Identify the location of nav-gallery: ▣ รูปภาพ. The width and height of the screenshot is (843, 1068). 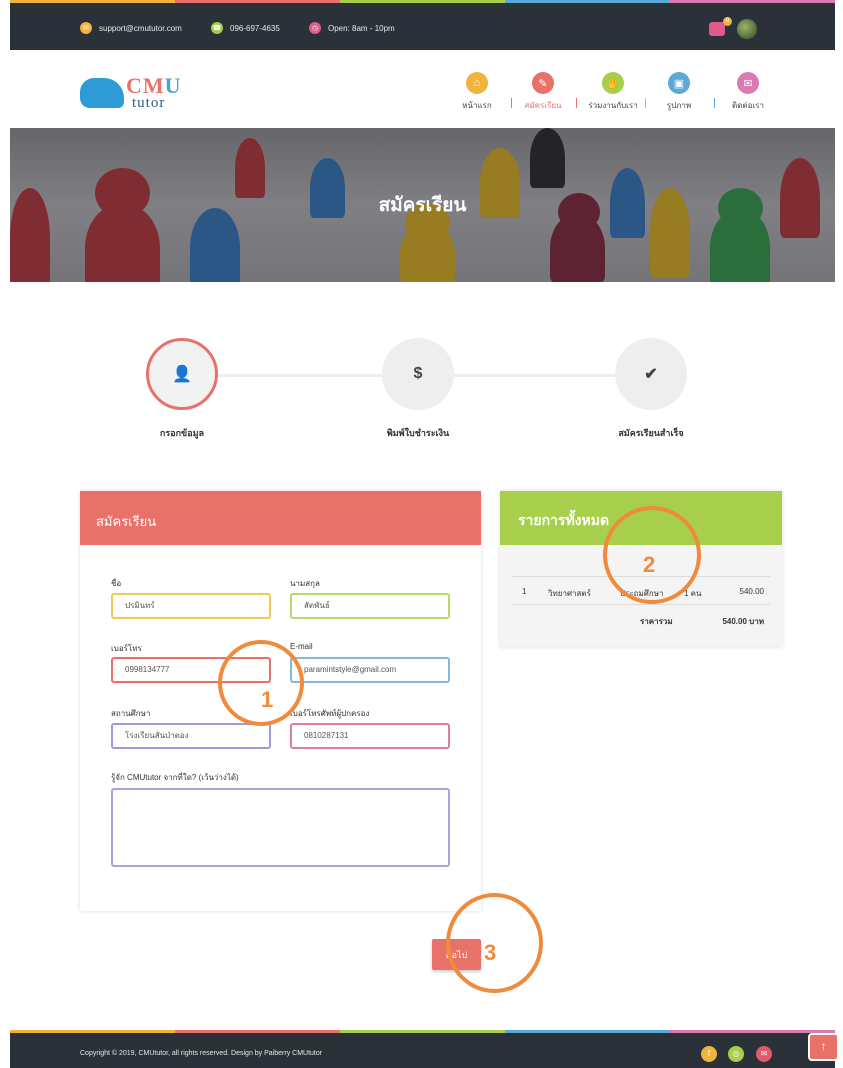
(679, 92).